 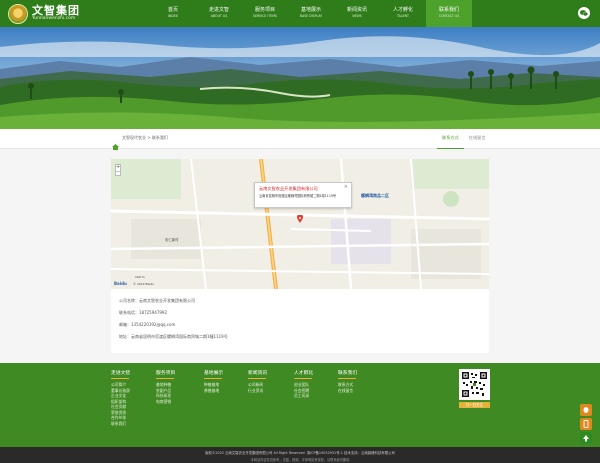 I want to click on footer-link: 养殖基地, so click(x=213, y=391).